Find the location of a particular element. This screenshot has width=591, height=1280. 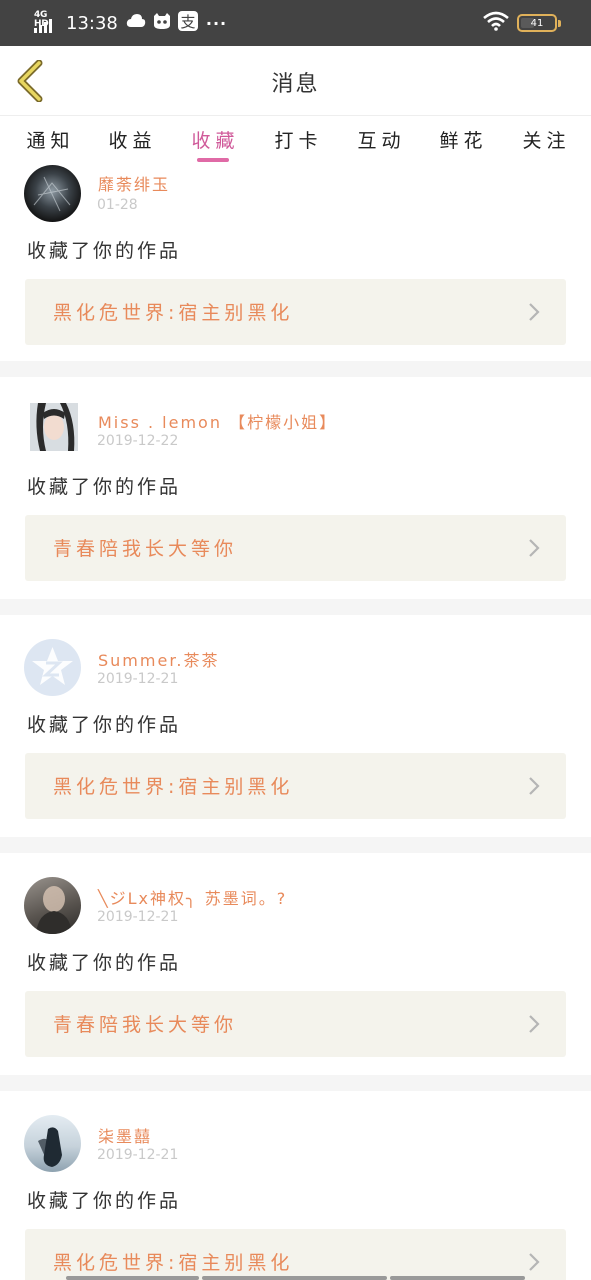

active-tab-indicator is located at coordinates (213, 160).